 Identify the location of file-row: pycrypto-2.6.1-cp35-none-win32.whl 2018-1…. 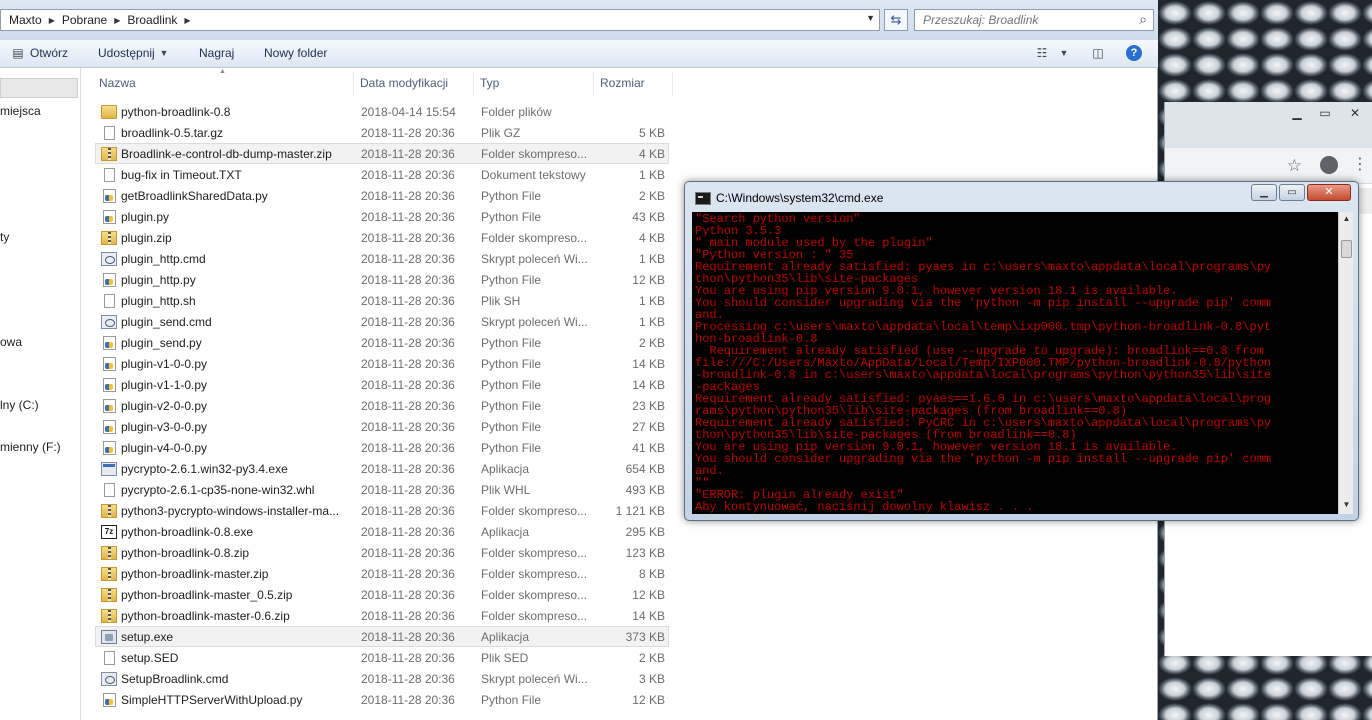
(382, 489).